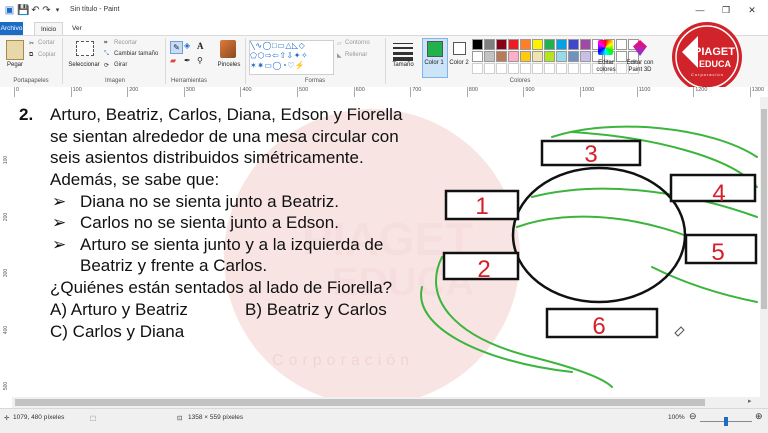 The height and width of the screenshot is (433, 768). I want to click on edit-colors-icon, so click(605, 47).